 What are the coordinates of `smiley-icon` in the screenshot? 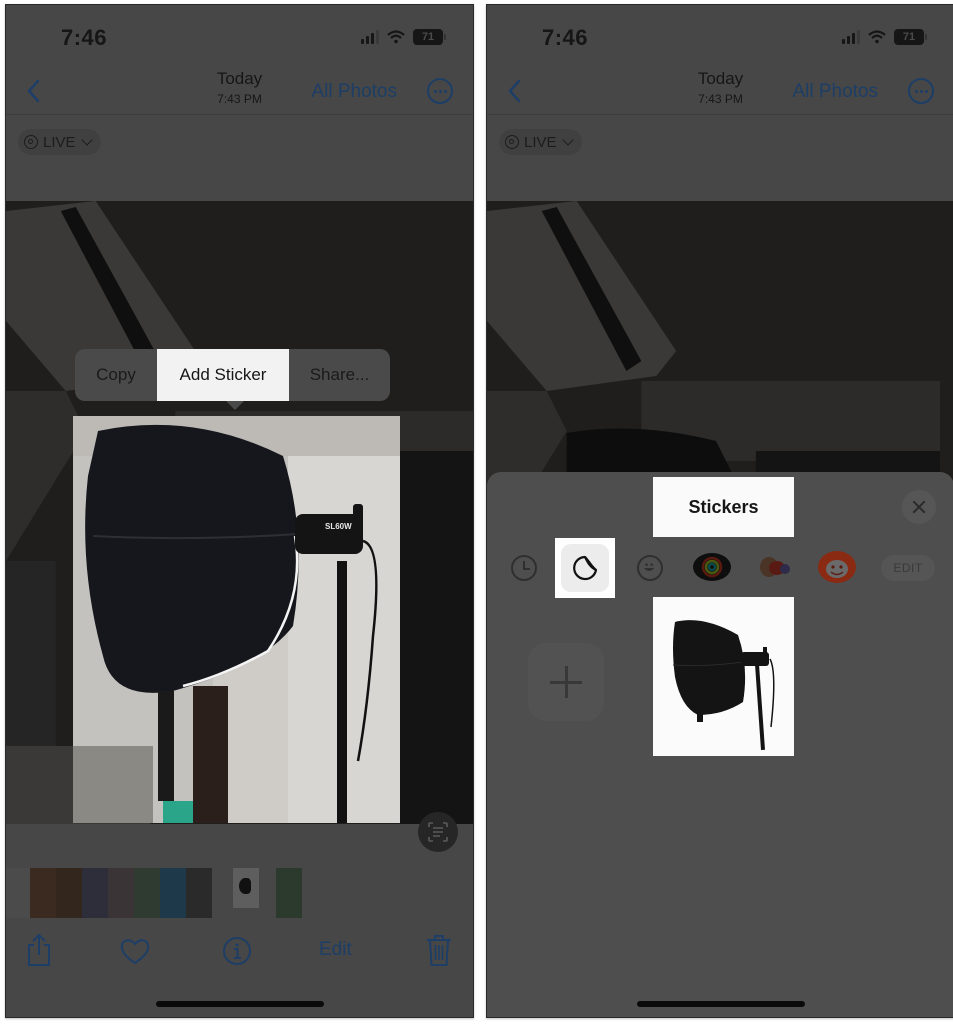 It's located at (649, 567).